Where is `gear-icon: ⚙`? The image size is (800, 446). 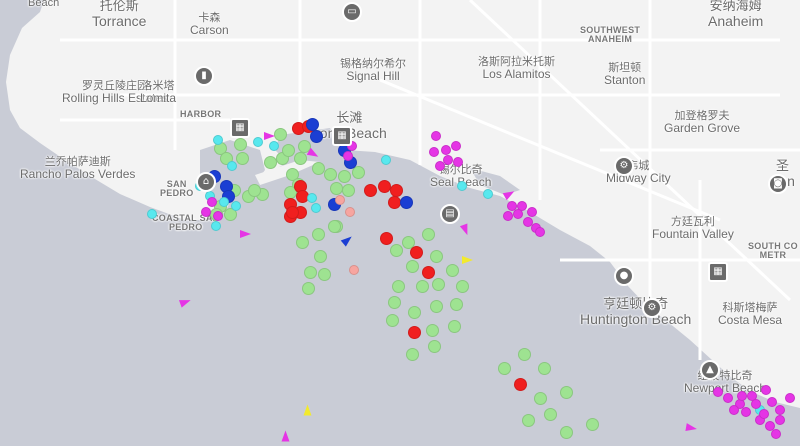 gear-icon: ⚙ is located at coordinates (624, 166).